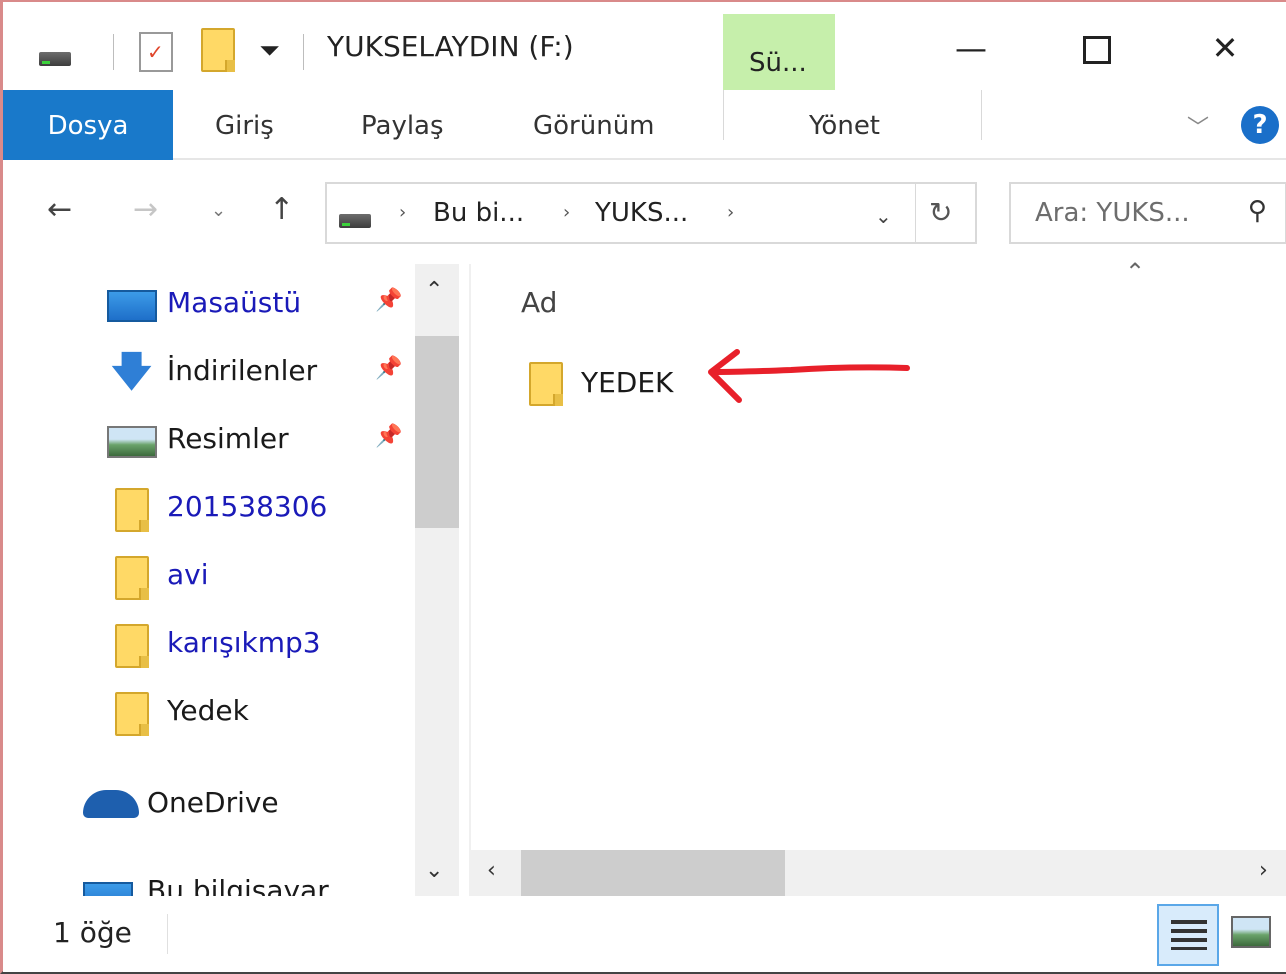  Describe the element at coordinates (644, 47) in the screenshot. I see `title-bar: ⏷ YUKSELAYDIN (F:) Sü... — ✕` at that location.